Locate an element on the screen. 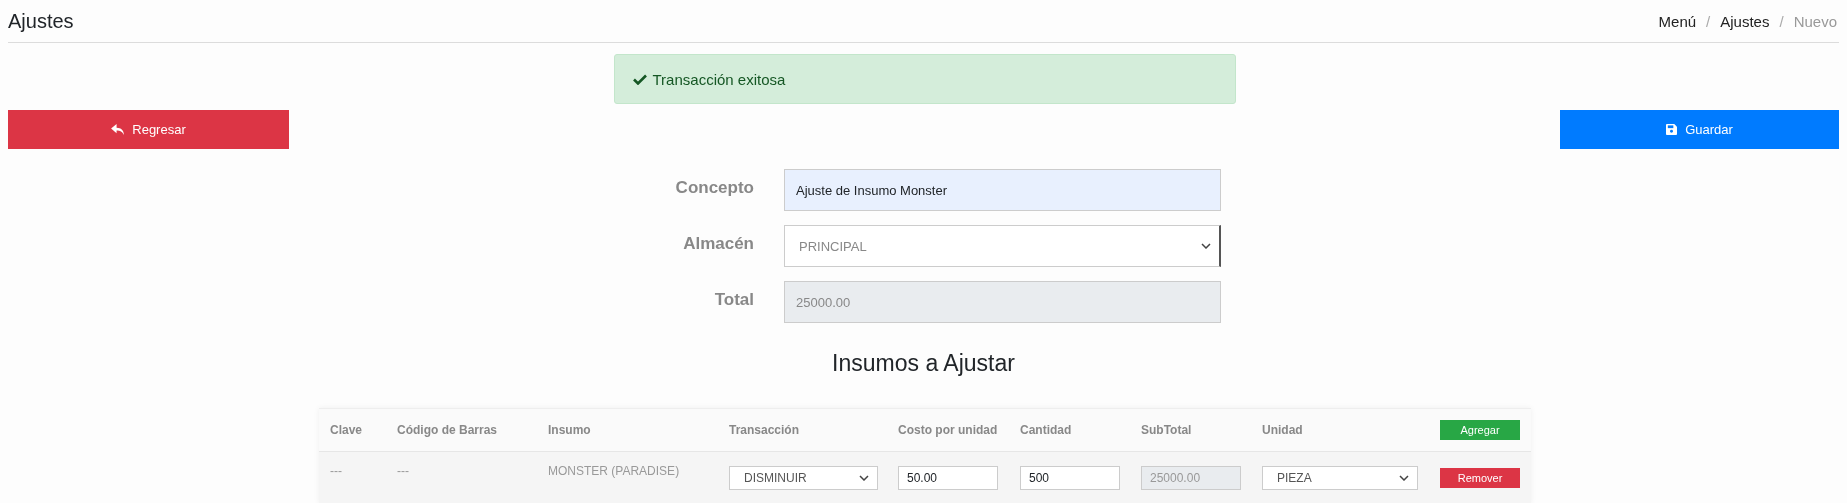  save-button: Guardar is located at coordinates (1699, 129).